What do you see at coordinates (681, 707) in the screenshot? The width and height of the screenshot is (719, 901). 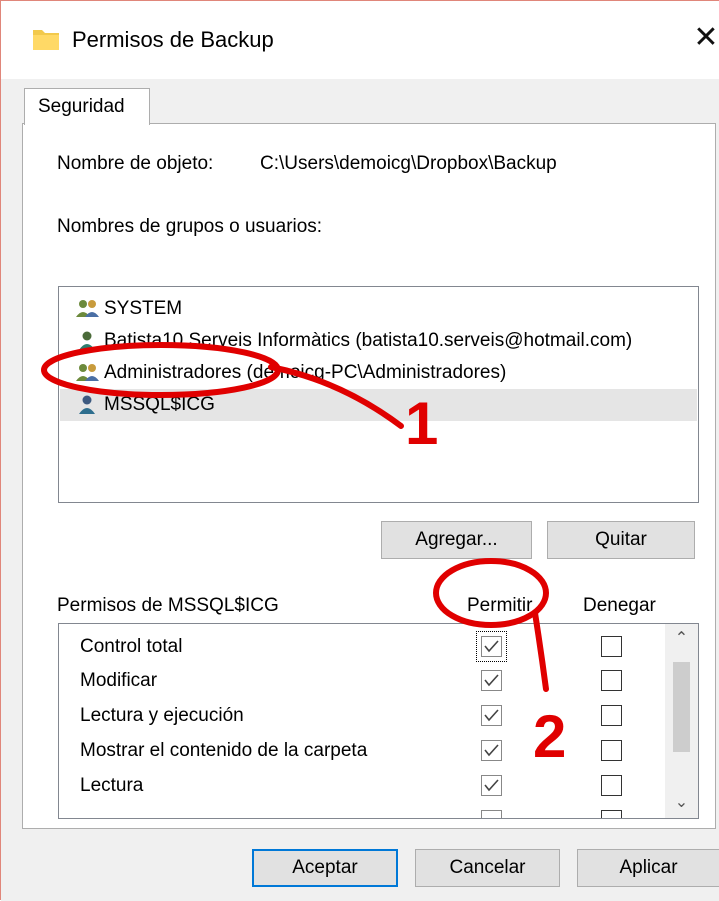 I see `scroll-thumb` at bounding box center [681, 707].